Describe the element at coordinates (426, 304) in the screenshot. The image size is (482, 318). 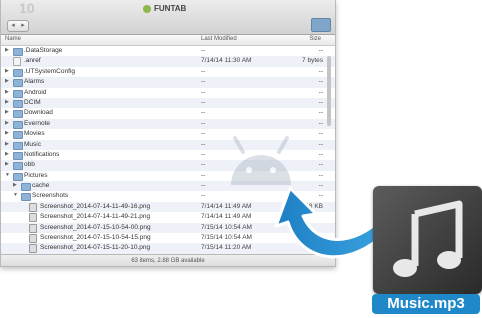
I see `music-file-label: Music.mp3` at that location.